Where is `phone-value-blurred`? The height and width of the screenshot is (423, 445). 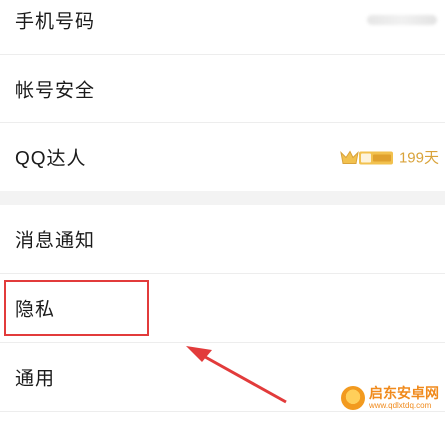 phone-value-blurred is located at coordinates (402, 20).